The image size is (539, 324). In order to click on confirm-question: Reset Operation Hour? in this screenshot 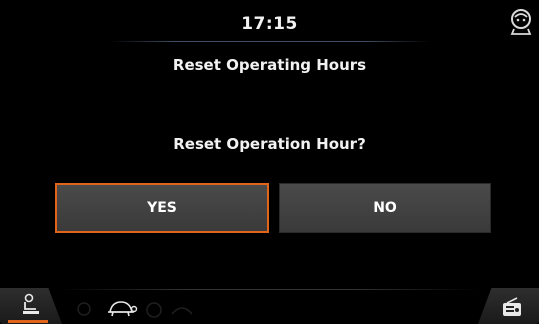, I will do `click(269, 144)`.